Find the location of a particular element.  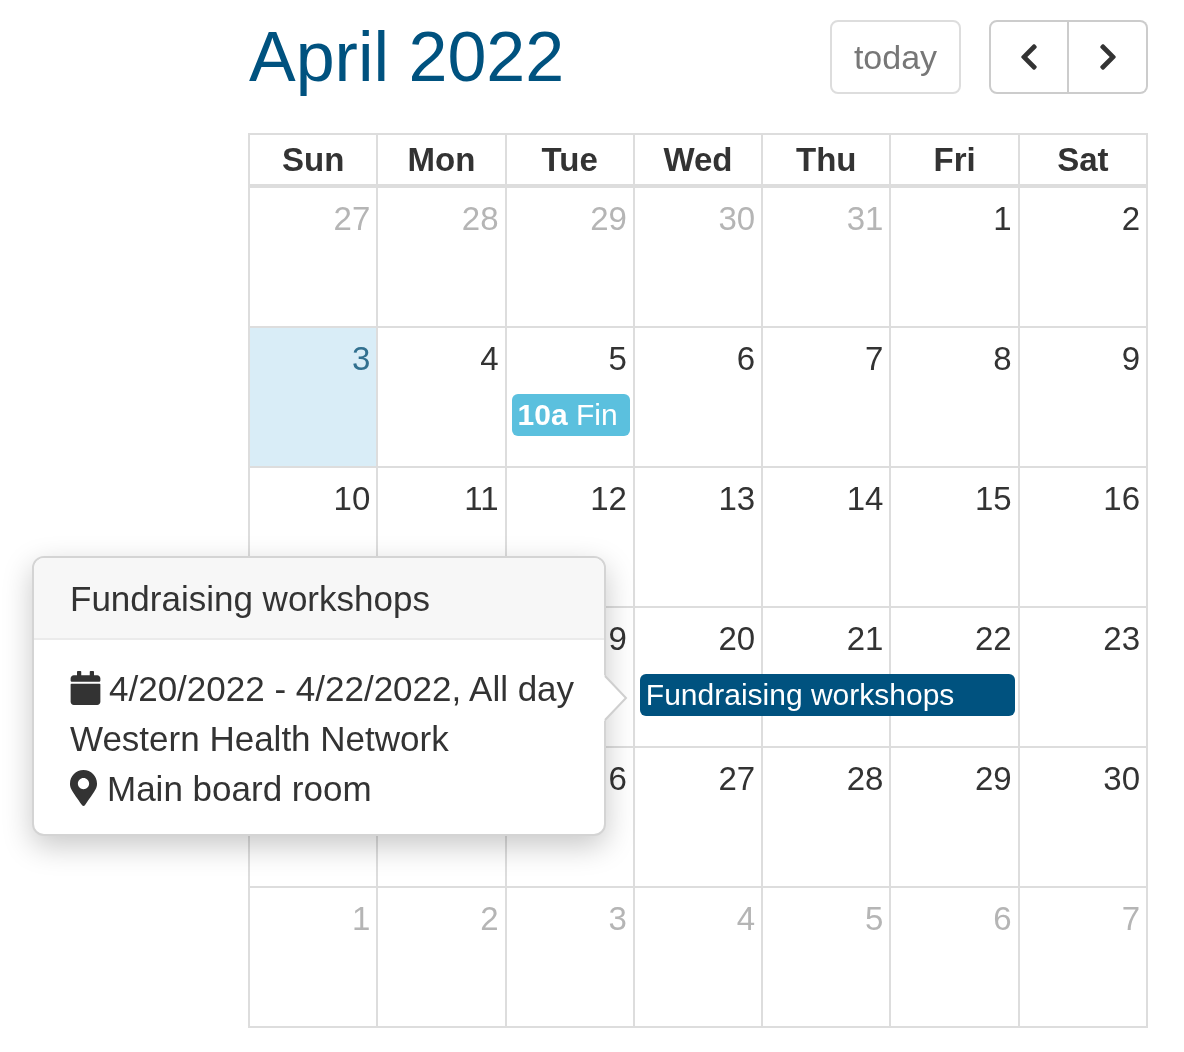

day-number: 12 is located at coordinates (608, 498).